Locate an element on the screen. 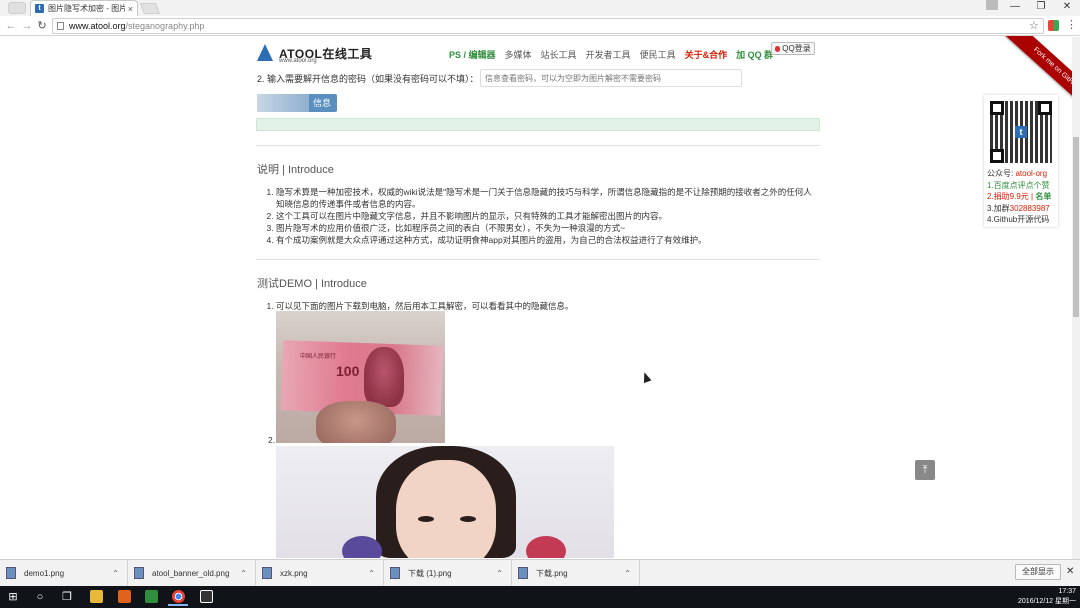 This screenshot has height=608, width=1080. site-logo: ATOOL在线工具 www.atool.org is located at coordinates (314, 53).